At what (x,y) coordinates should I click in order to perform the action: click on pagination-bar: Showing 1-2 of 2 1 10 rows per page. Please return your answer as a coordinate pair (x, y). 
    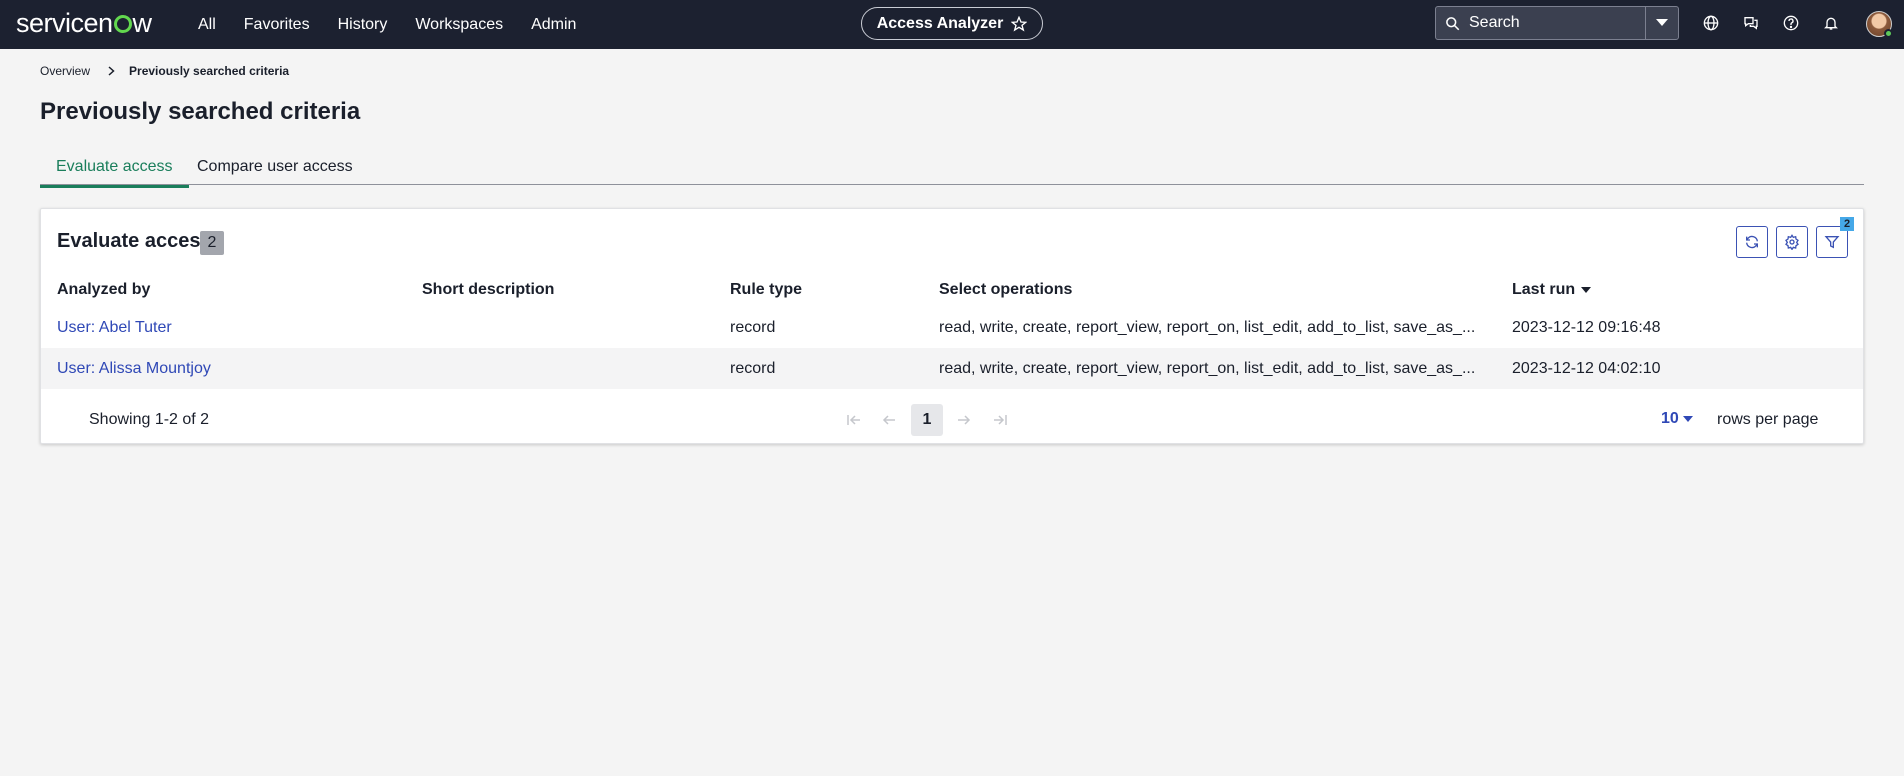
    Looking at the image, I should click on (952, 420).